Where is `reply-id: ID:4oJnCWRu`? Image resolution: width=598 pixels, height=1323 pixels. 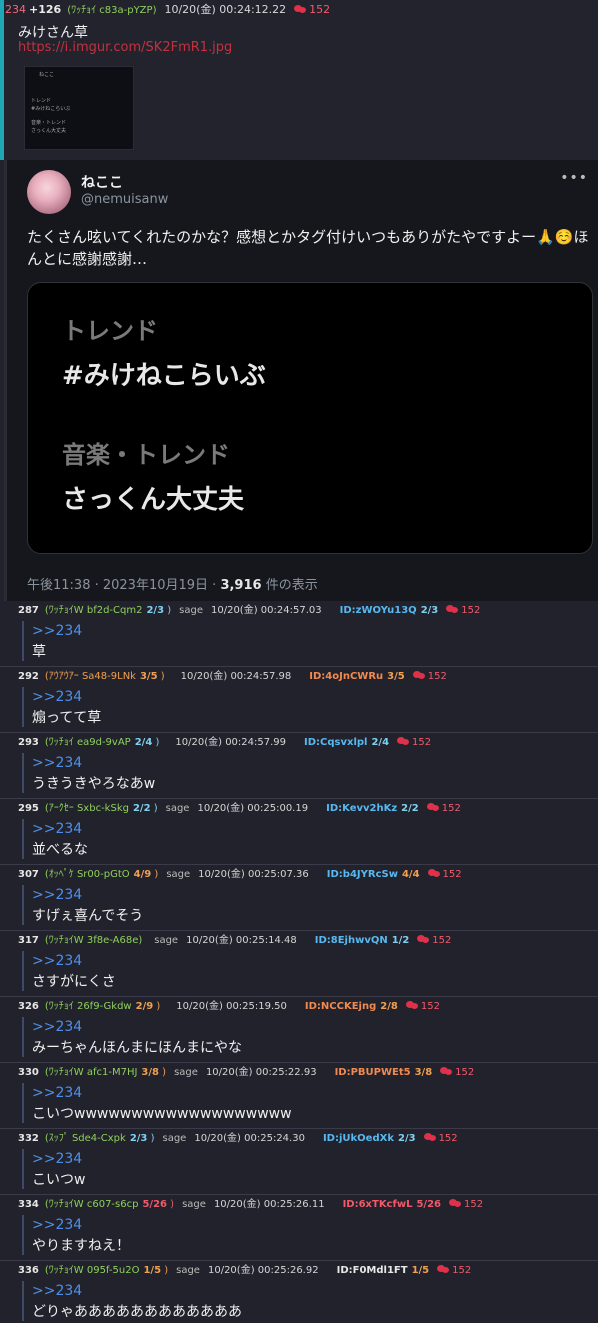 reply-id: ID:4oJnCWRu is located at coordinates (346, 676).